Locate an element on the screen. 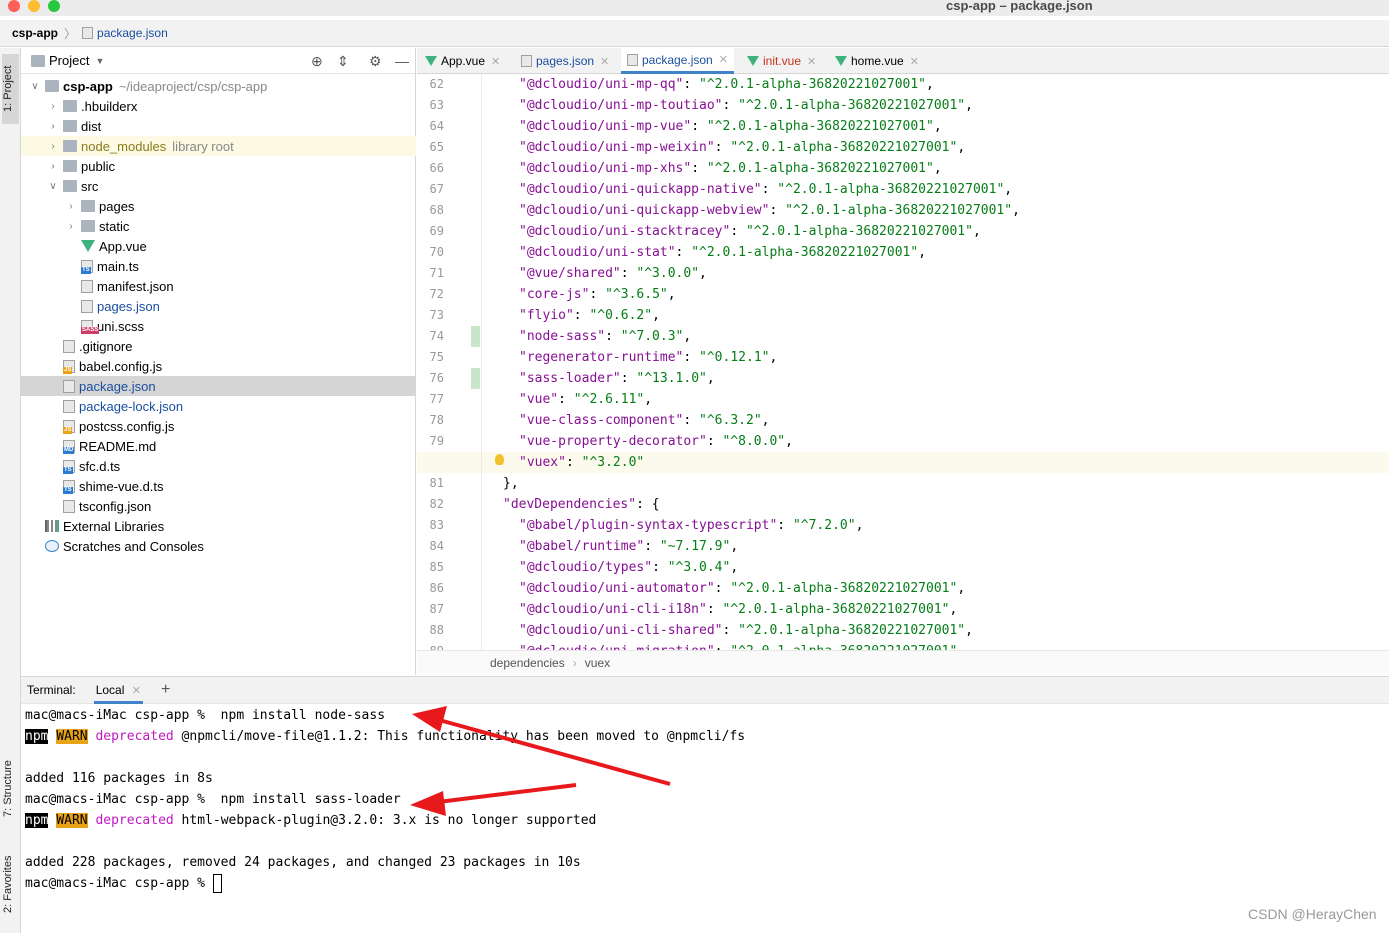 The image size is (1389, 934). tree-item: › pages is located at coordinates (218, 206).